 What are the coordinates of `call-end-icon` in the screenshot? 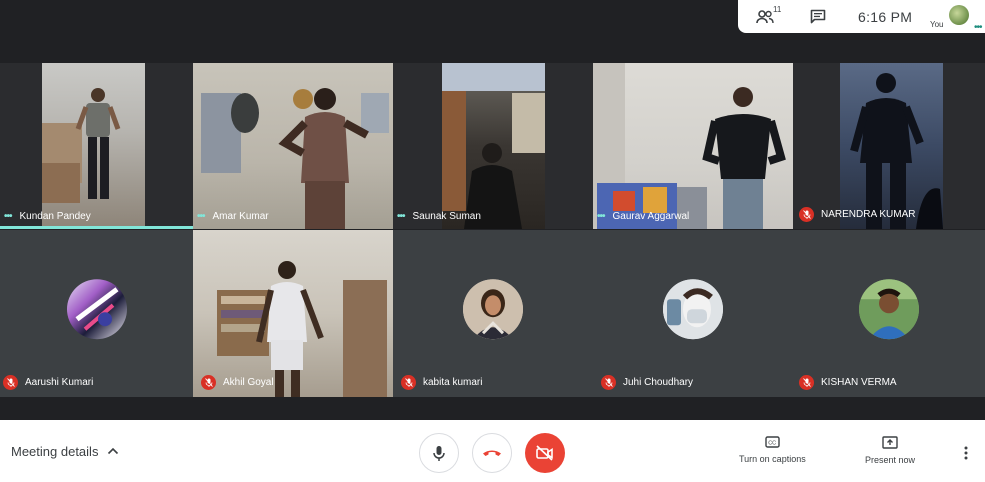 It's located at (492, 453).